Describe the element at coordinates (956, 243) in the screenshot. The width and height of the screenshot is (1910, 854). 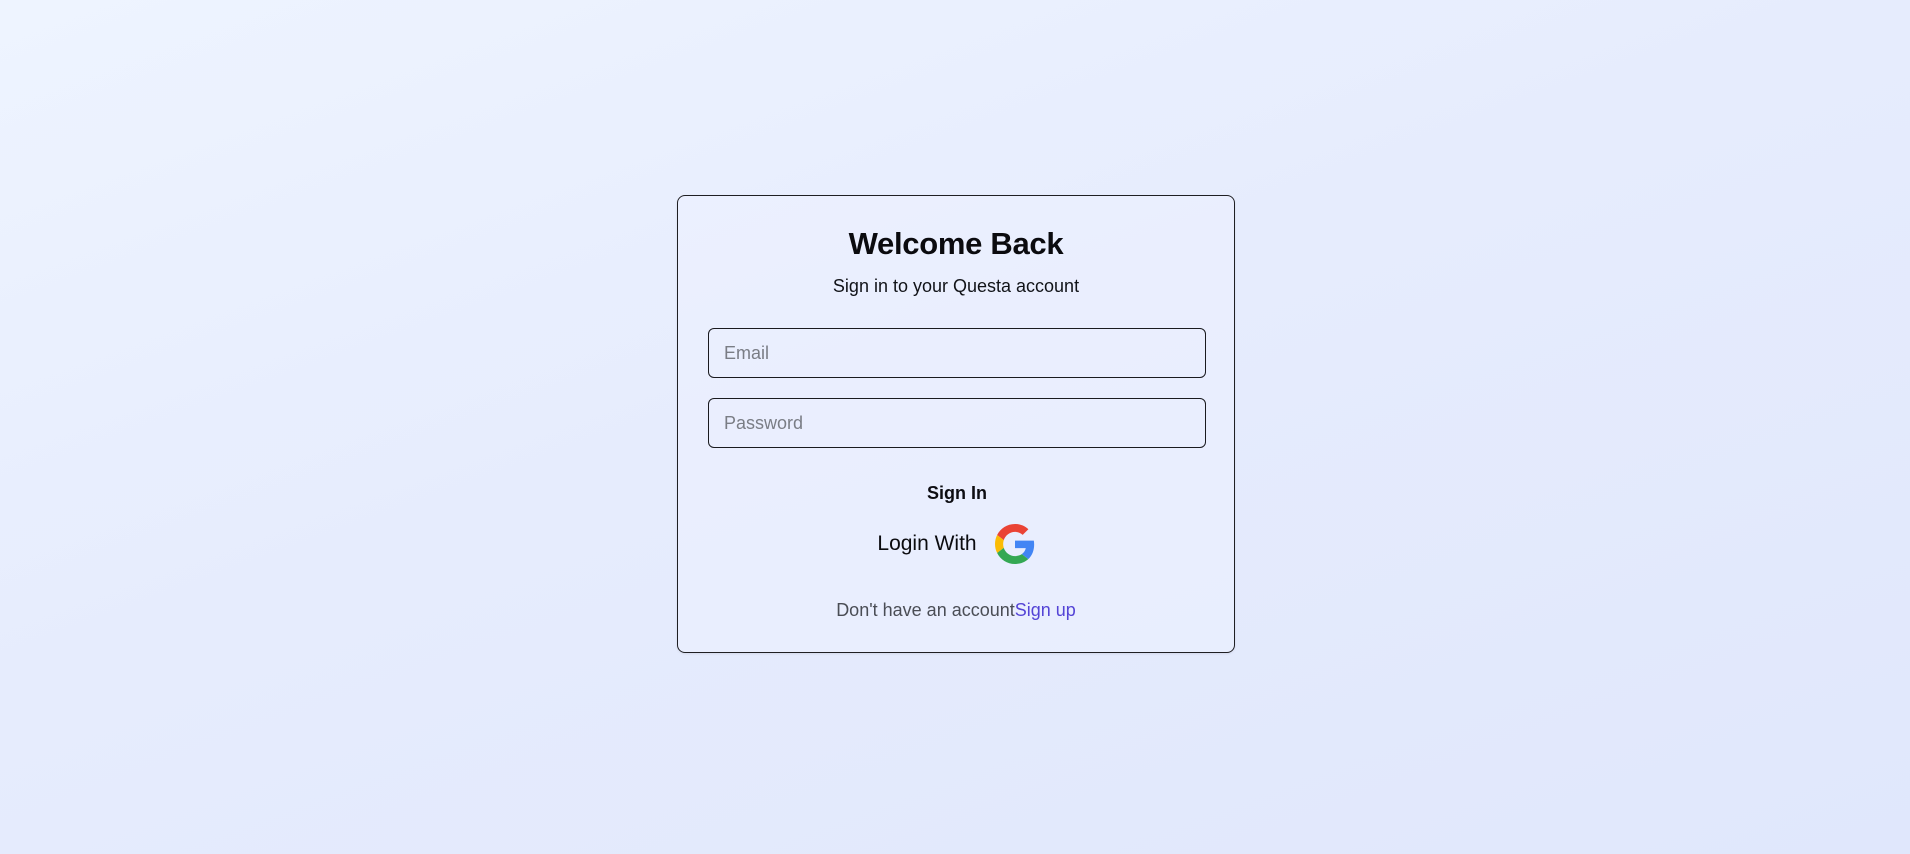
I see `page-title: Welcome Back` at that location.